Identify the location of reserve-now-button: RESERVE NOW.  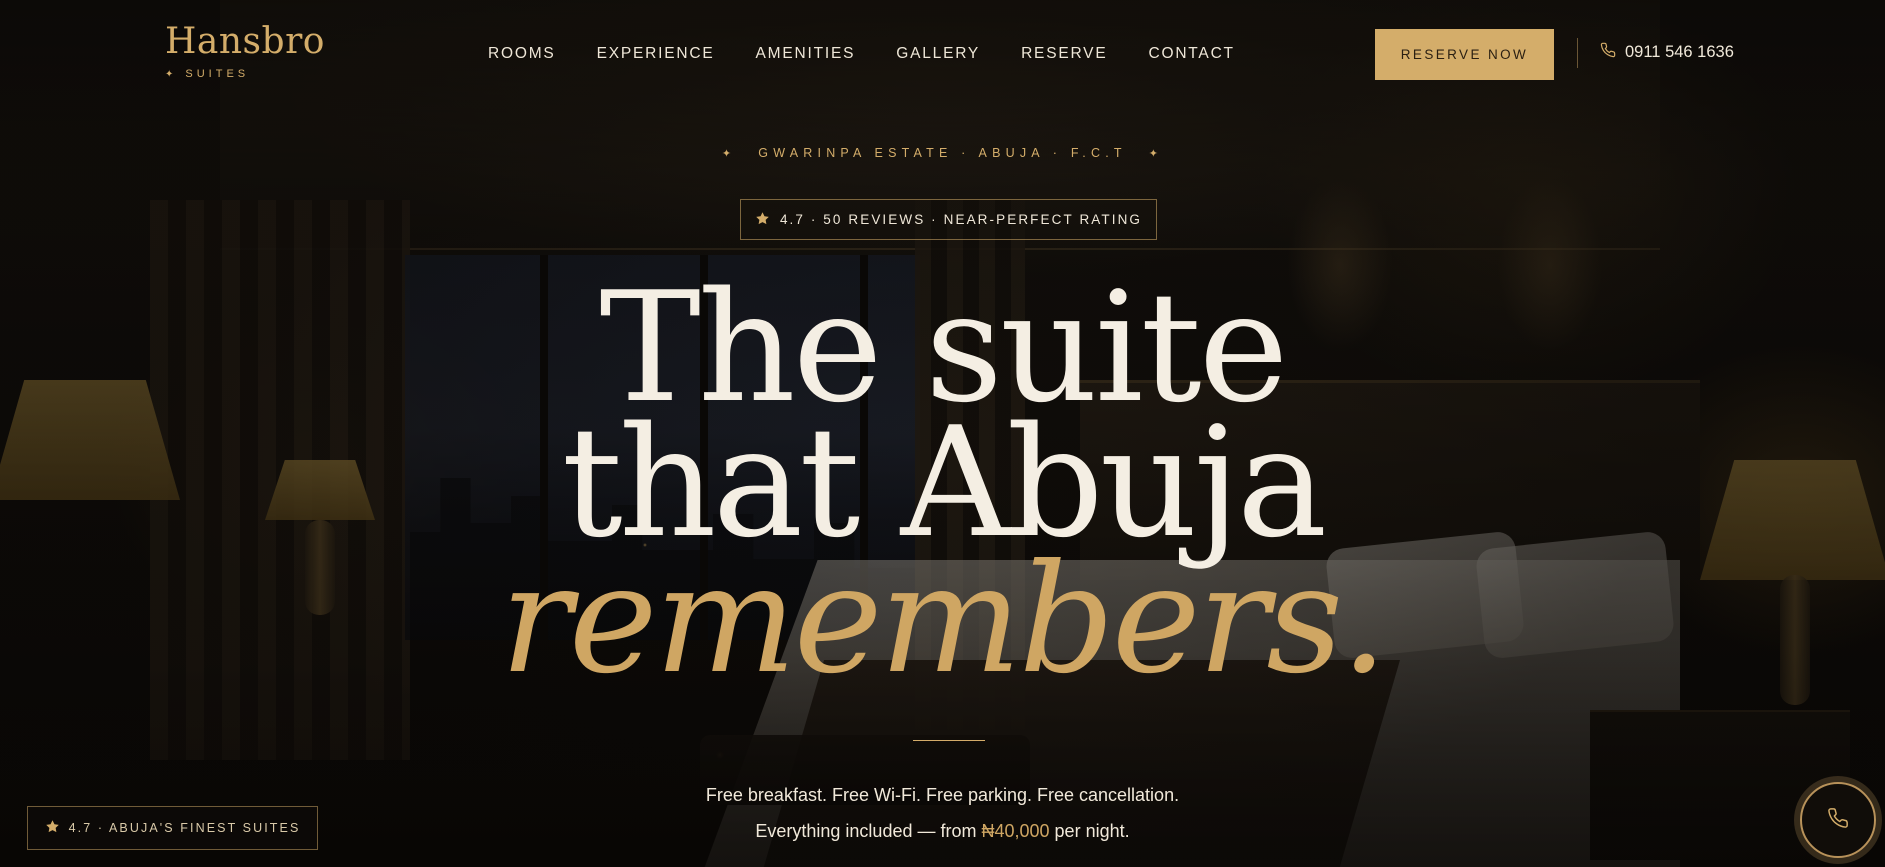
(1464, 54).